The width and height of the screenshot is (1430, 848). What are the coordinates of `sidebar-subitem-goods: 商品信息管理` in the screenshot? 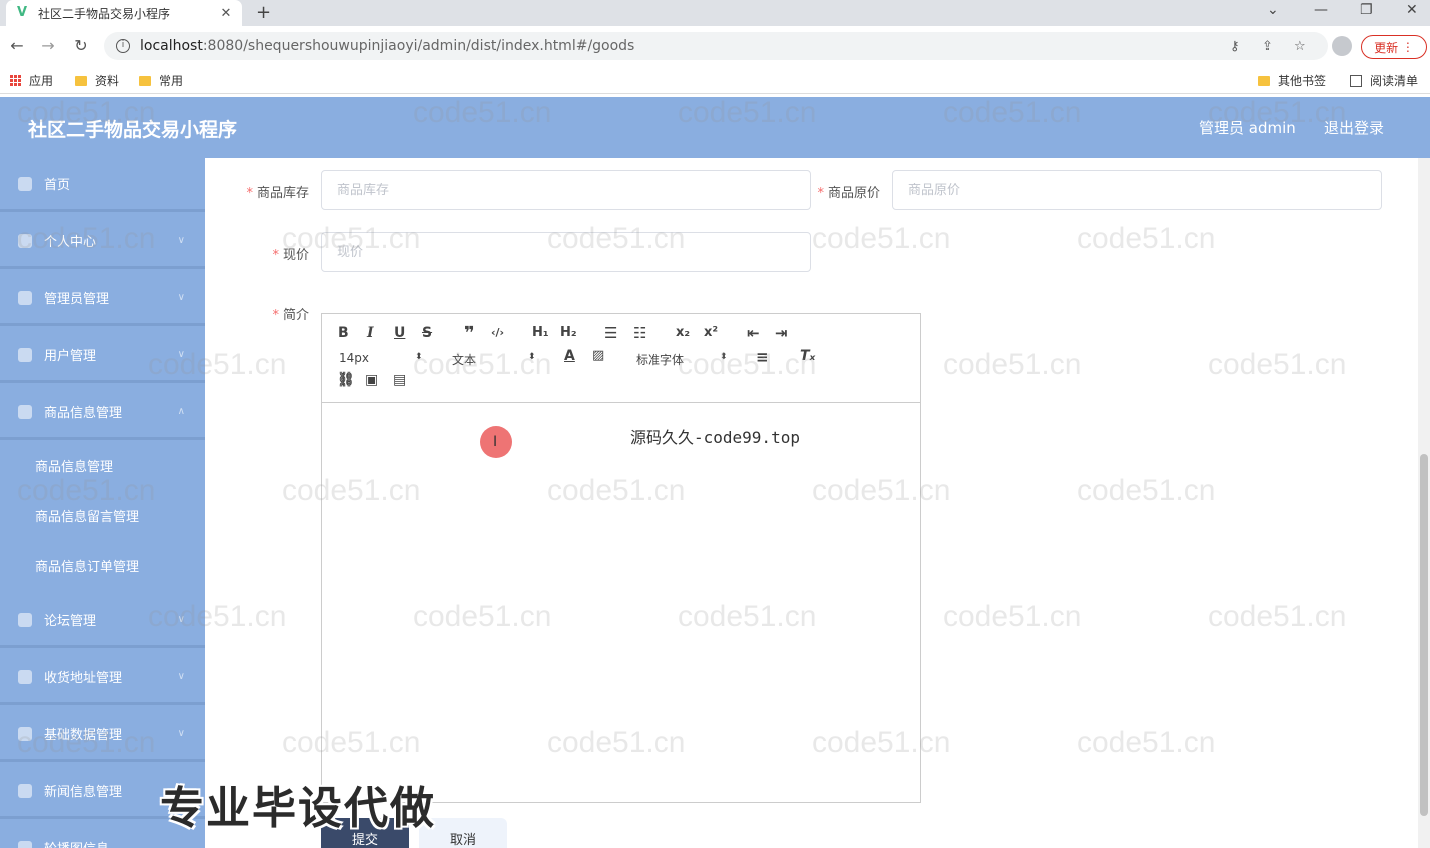 It's located at (102, 465).